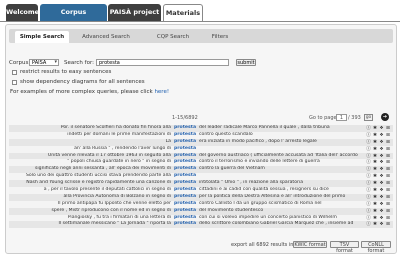 Image resolution: width=400 pixels, height=255 pixels. What do you see at coordinates (106, 37) in the screenshot?
I see `subtab-advanced-search: Advanced Search` at bounding box center [106, 37].